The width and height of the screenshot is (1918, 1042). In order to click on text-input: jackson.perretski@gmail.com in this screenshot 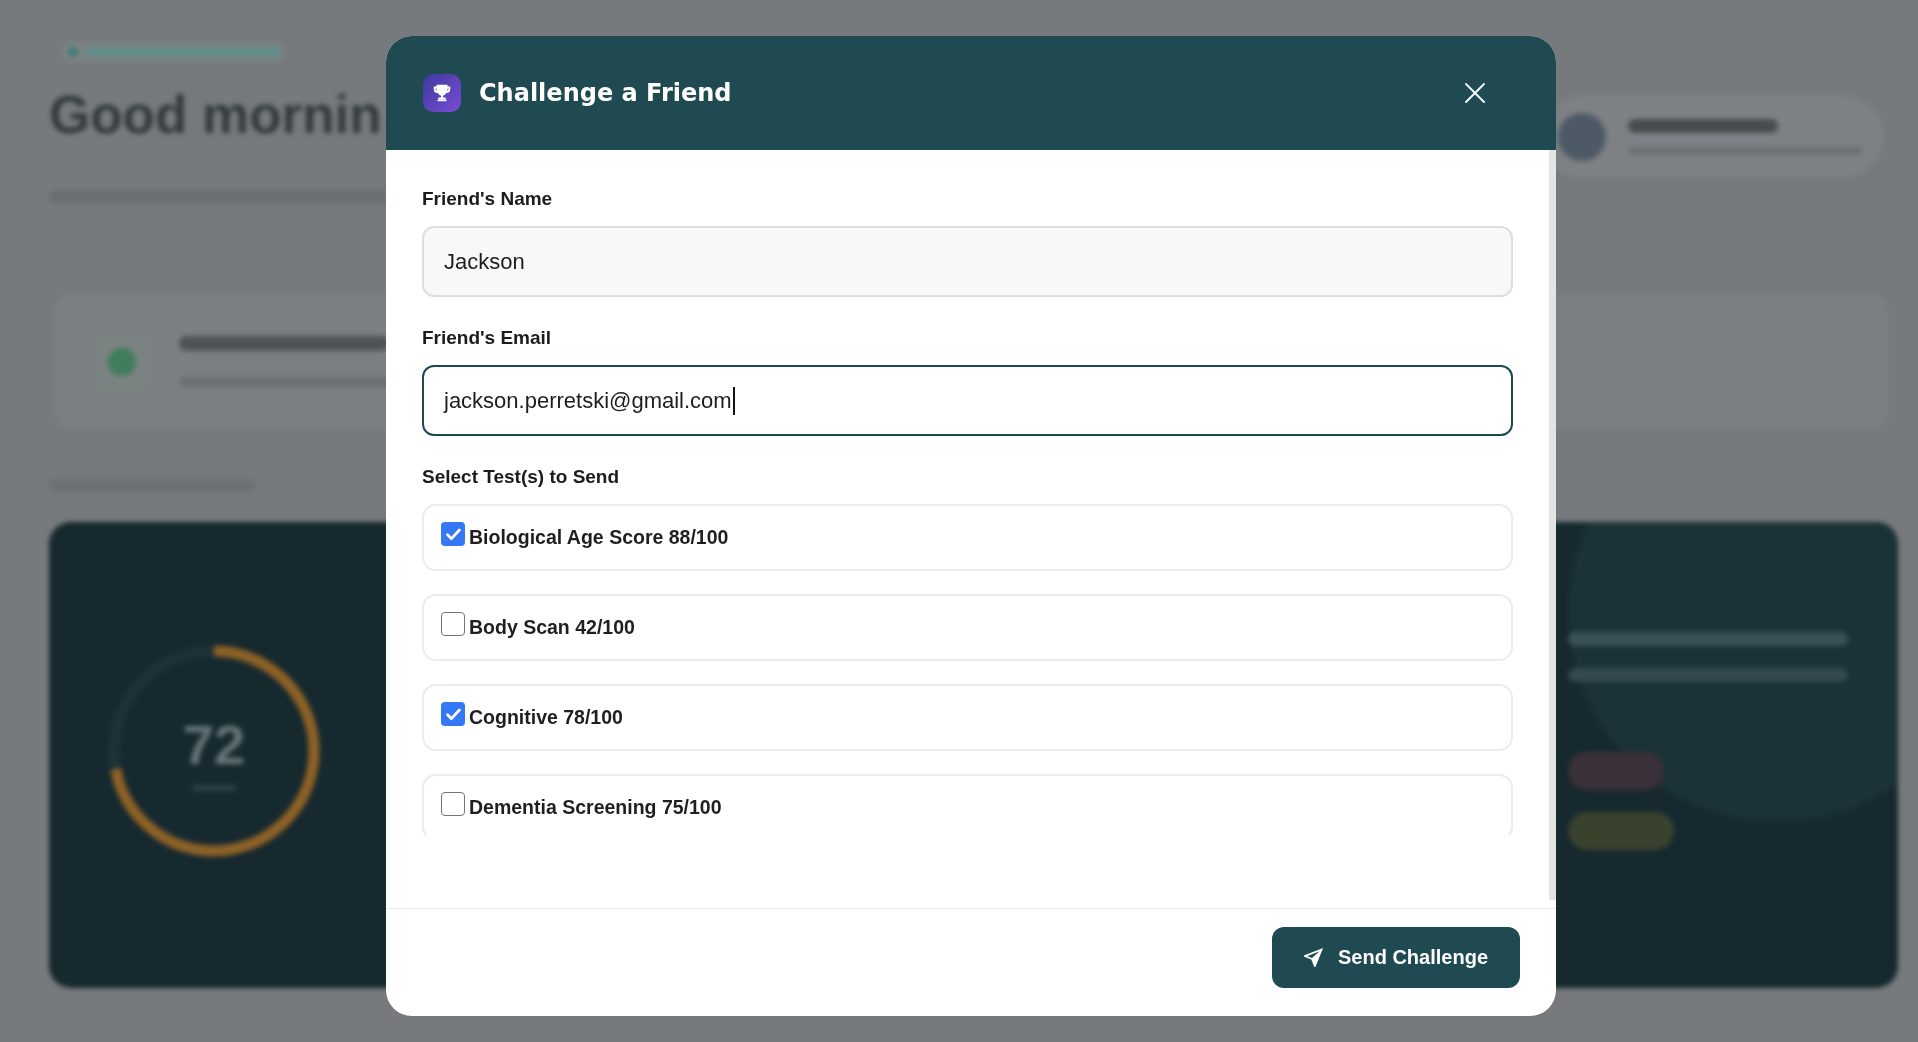, I will do `click(967, 400)`.